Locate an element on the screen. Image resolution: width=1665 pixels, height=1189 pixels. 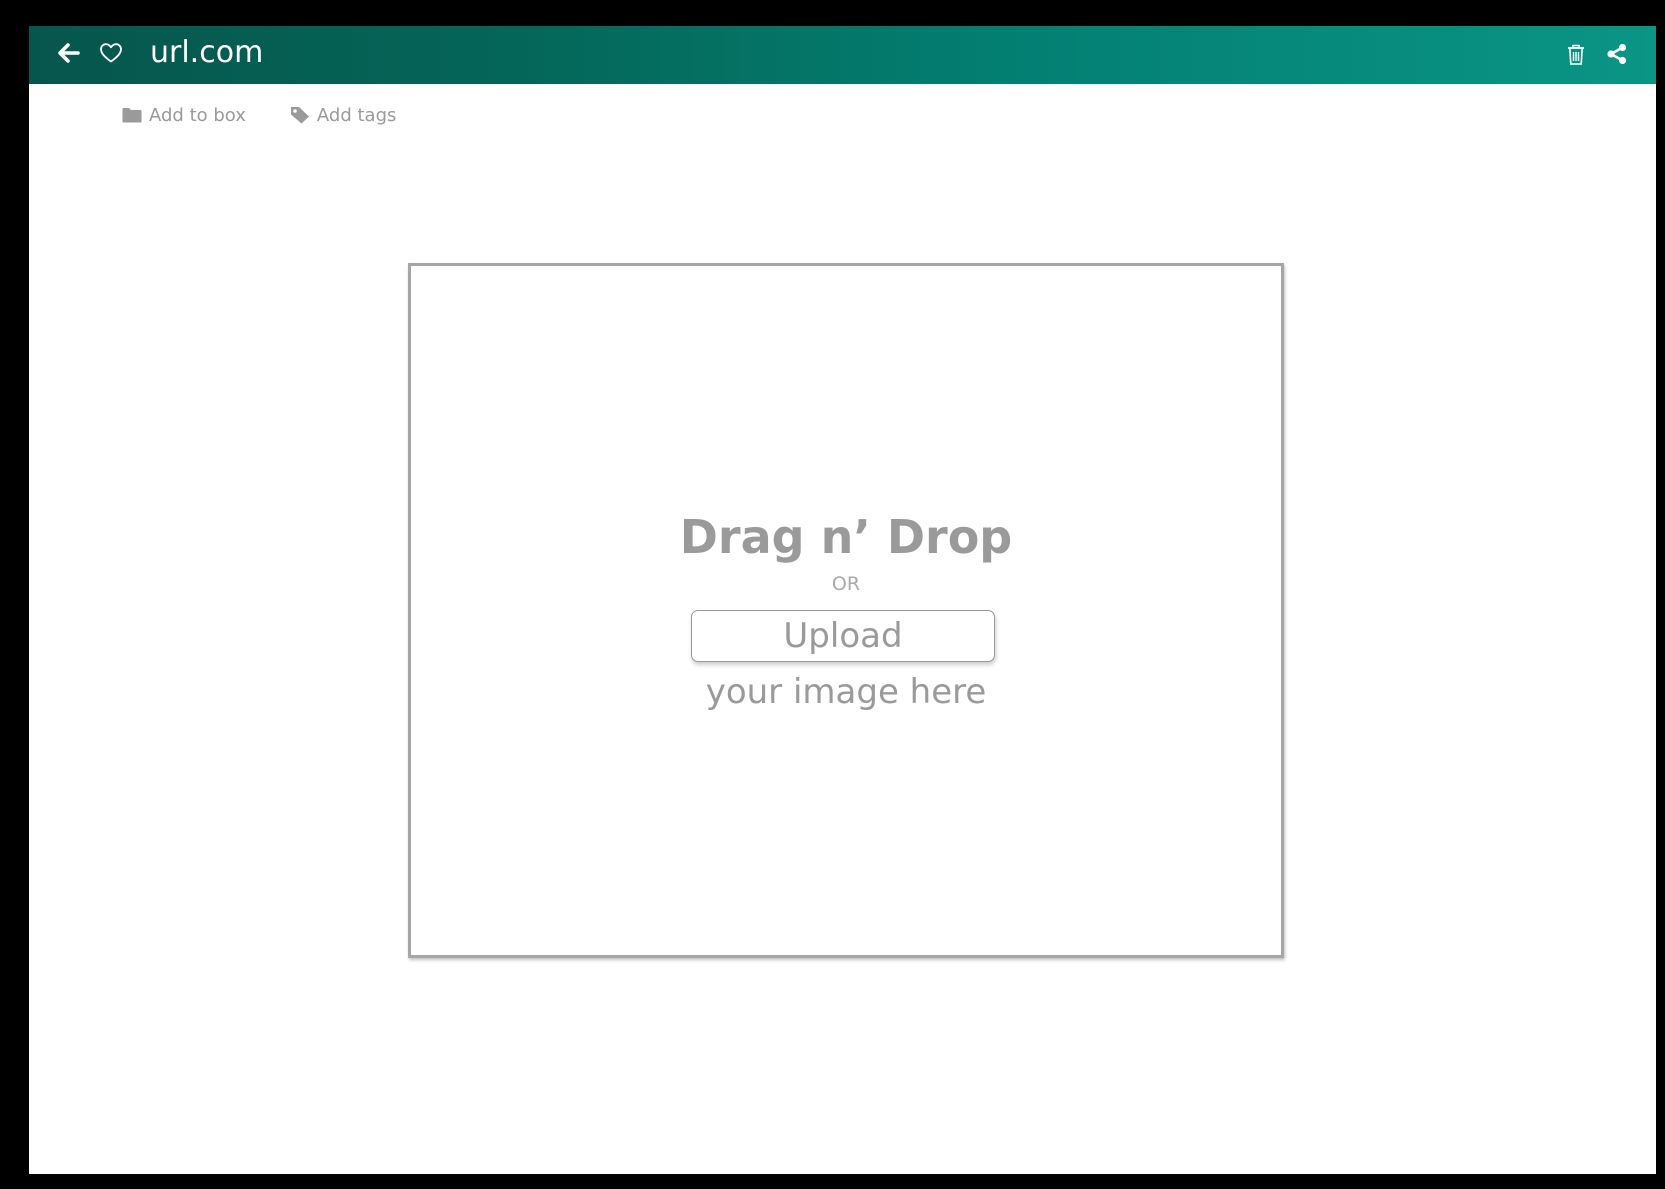
upload-button: Upload is located at coordinates (843, 636).